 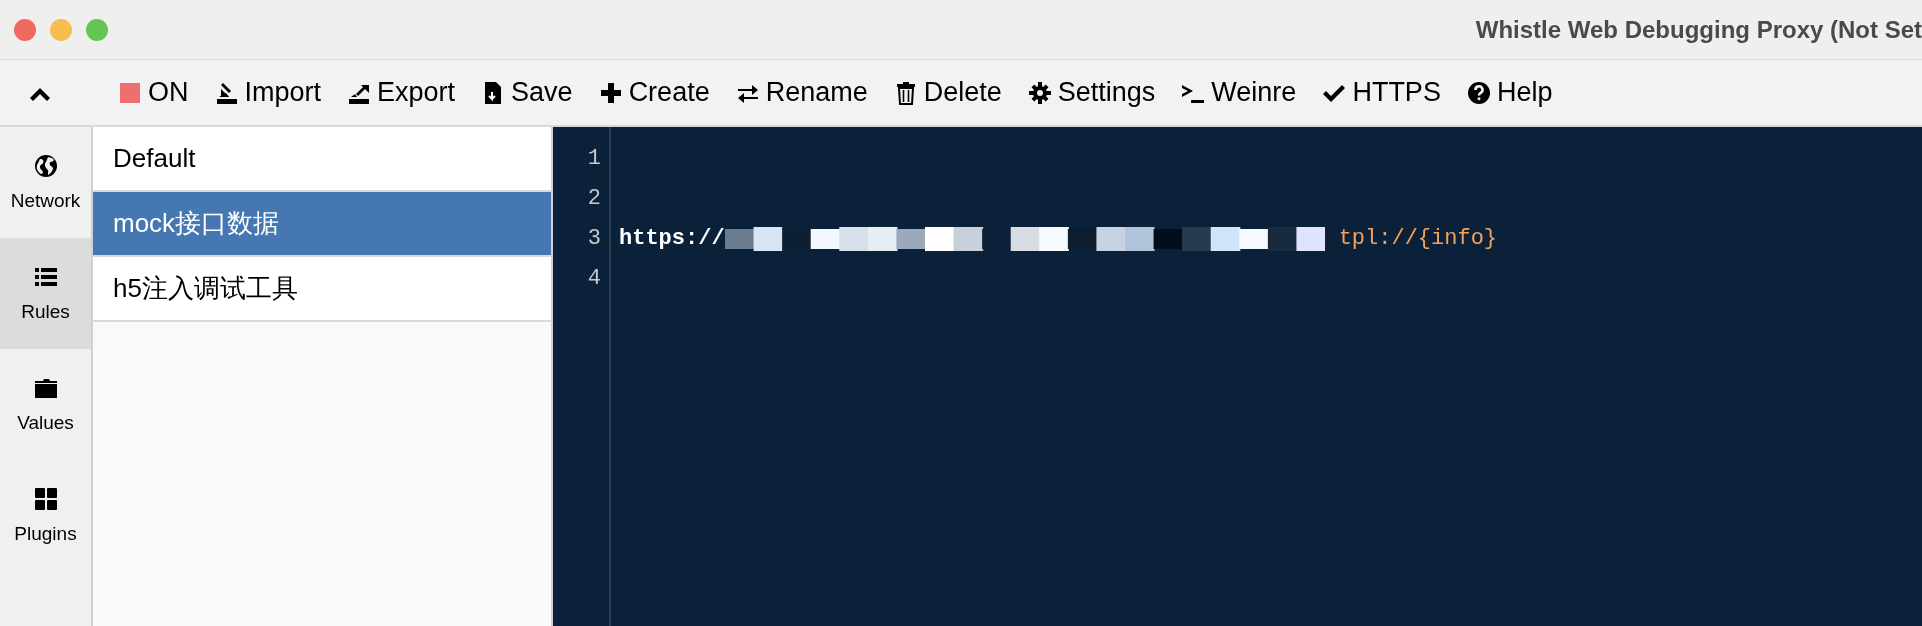 I want to click on plus-icon, so click(x=610, y=92).